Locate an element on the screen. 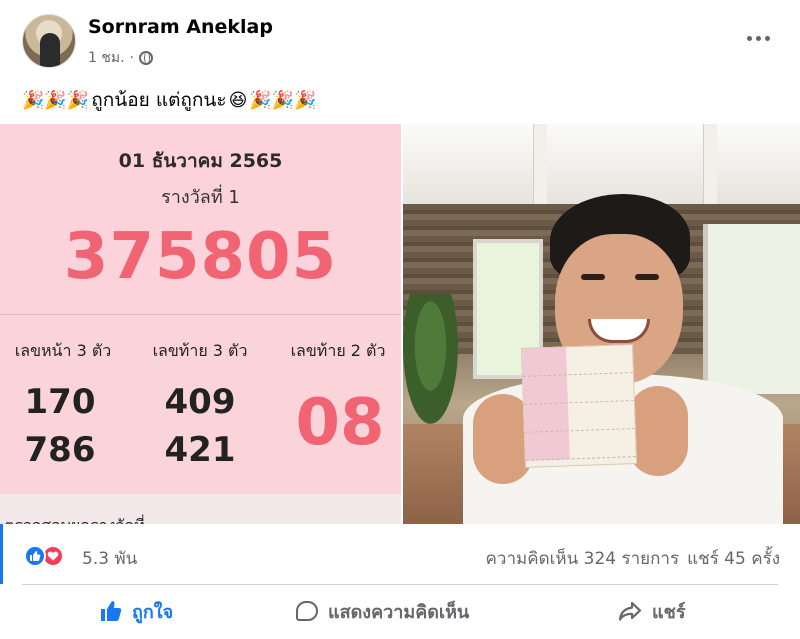 Image resolution: width=800 pixels, height=639 pixels. comment-button: แสดงความคิดเห็น is located at coordinates (382, 611).